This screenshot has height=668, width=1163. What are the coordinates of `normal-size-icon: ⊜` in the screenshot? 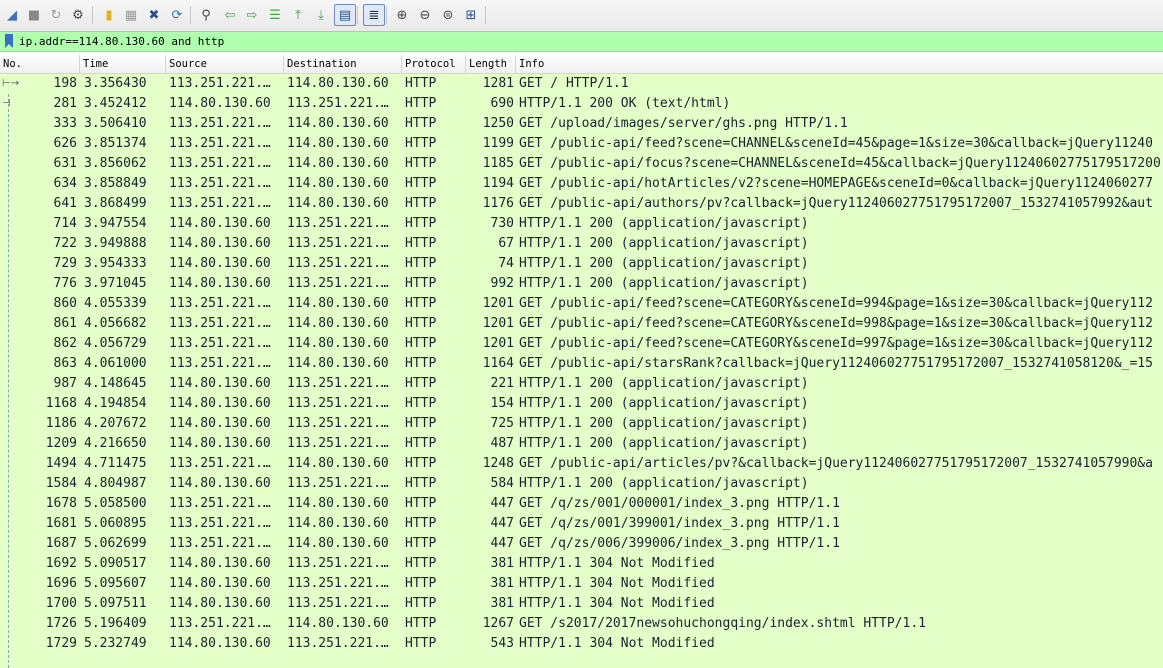 It's located at (448, 15).